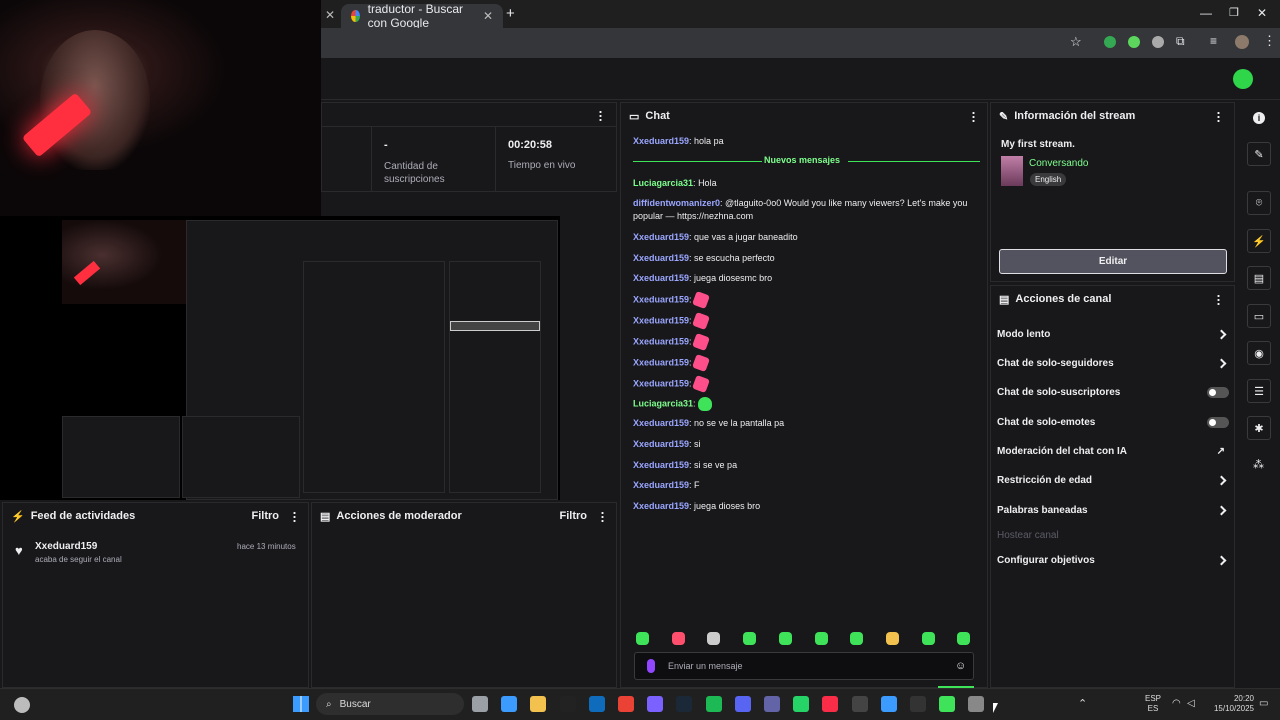  I want to click on mod-filter-button: Filtro, so click(574, 516).